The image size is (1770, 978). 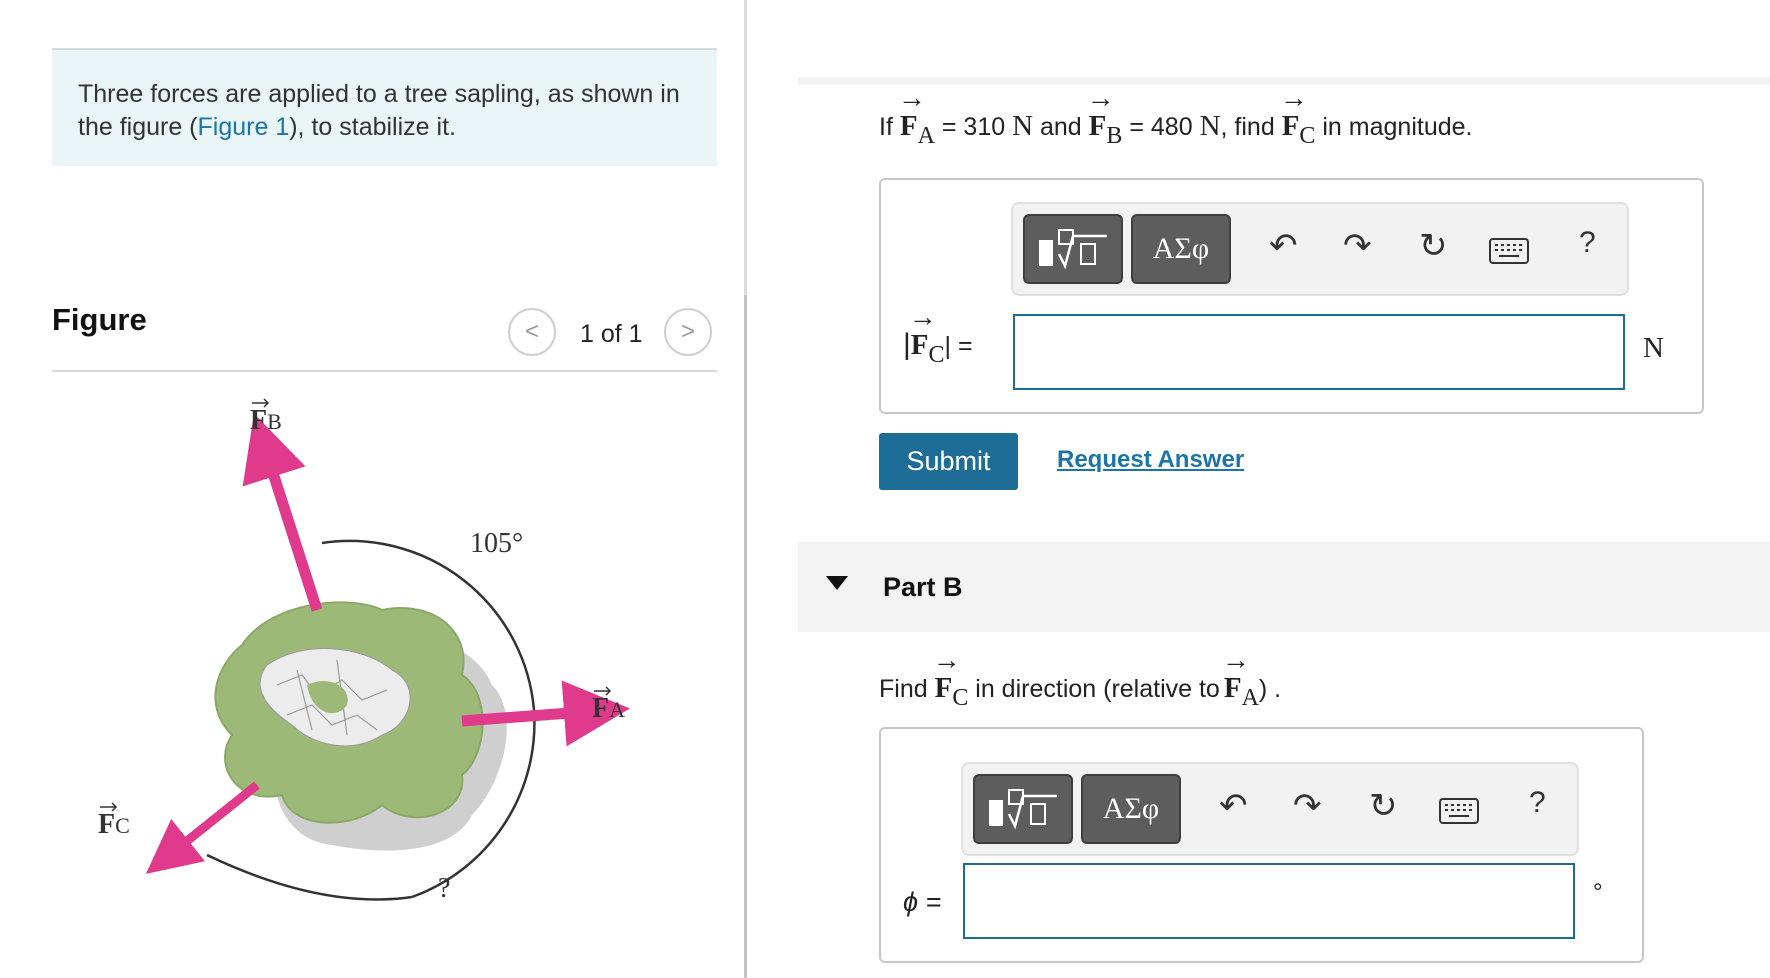 I want to click on q-if: If, so click(x=886, y=127).